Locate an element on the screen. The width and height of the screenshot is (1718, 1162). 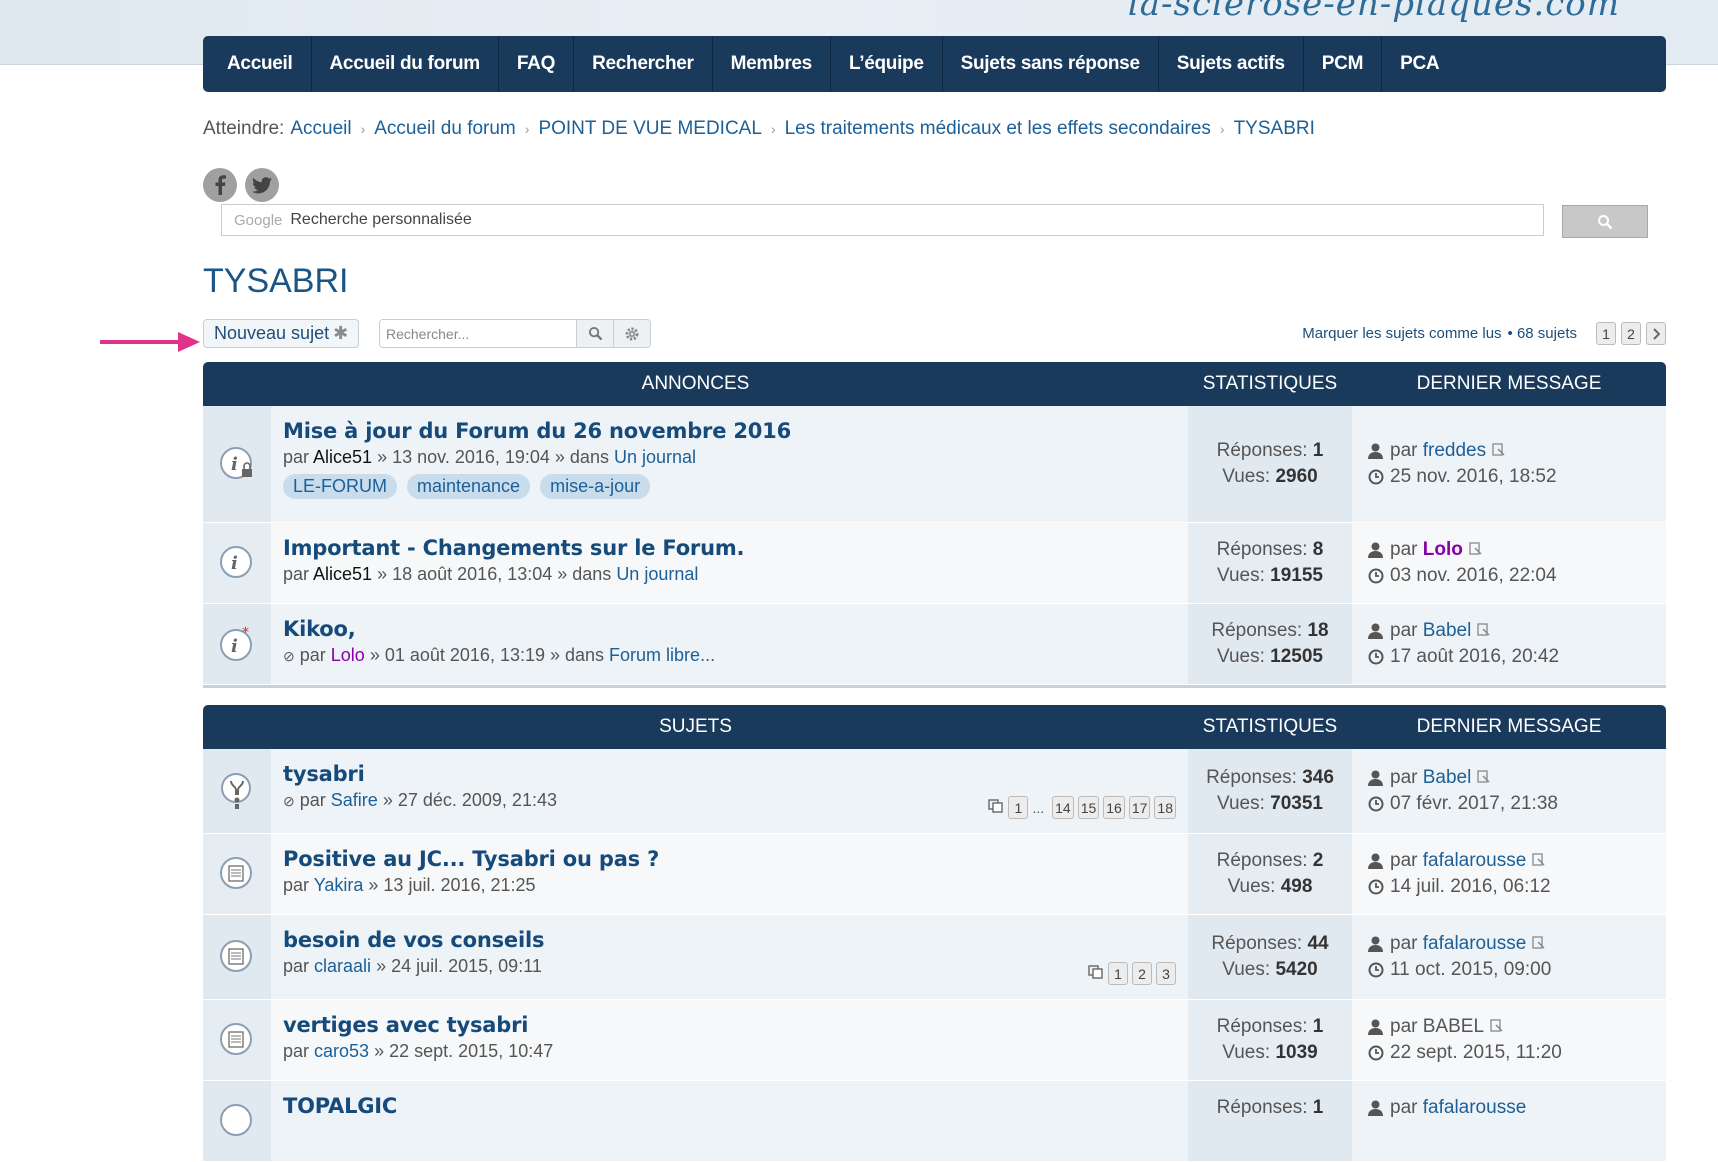
topic-count: • 68 sujets is located at coordinates (1542, 333).